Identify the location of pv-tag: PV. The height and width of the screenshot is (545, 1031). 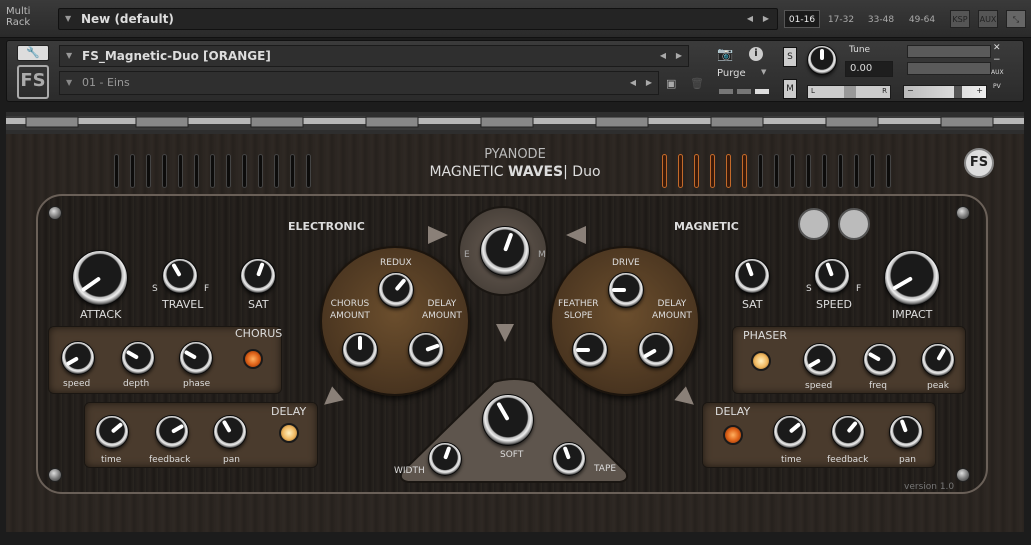
(997, 86).